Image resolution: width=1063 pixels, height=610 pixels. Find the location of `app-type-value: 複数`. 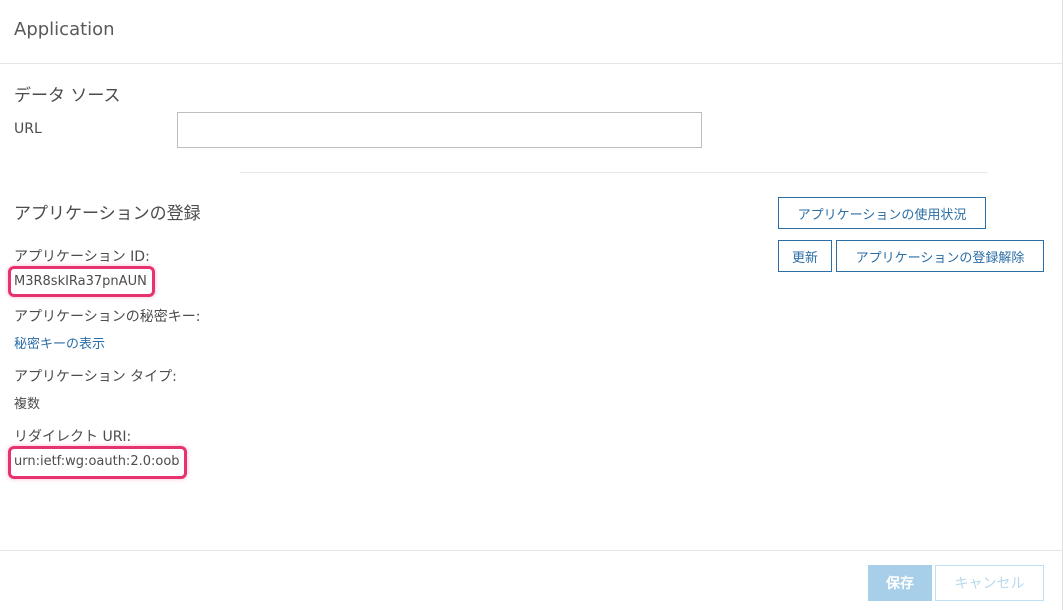

app-type-value: 複数 is located at coordinates (27, 404).